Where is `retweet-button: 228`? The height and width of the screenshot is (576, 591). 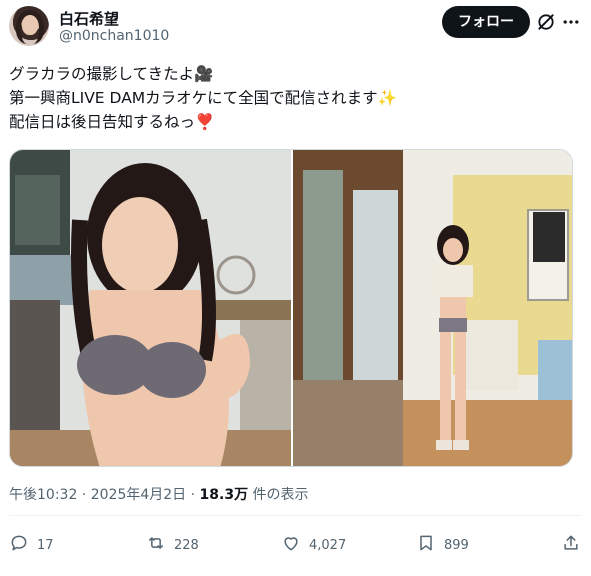 retweet-button: 228 is located at coordinates (172, 545).